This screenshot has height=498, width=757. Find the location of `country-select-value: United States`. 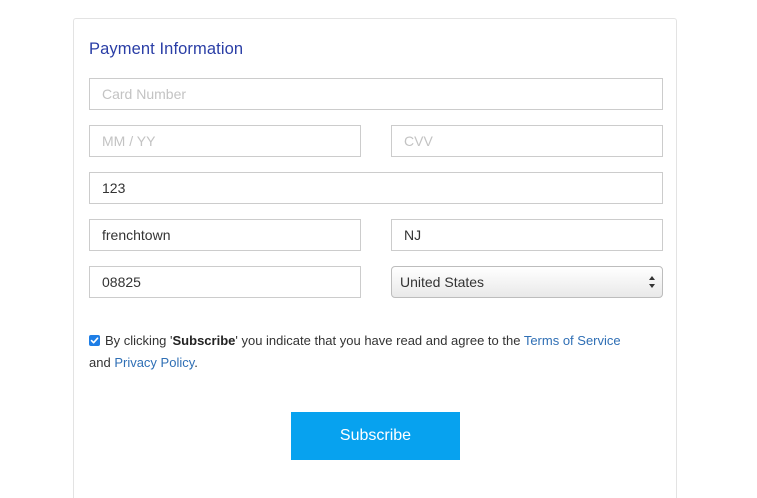

country-select-value: United States is located at coordinates (442, 282).